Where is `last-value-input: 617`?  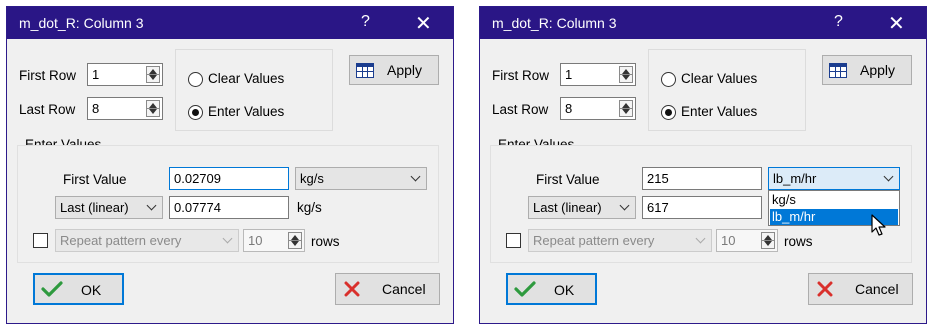
last-value-input: 617 is located at coordinates (702, 207).